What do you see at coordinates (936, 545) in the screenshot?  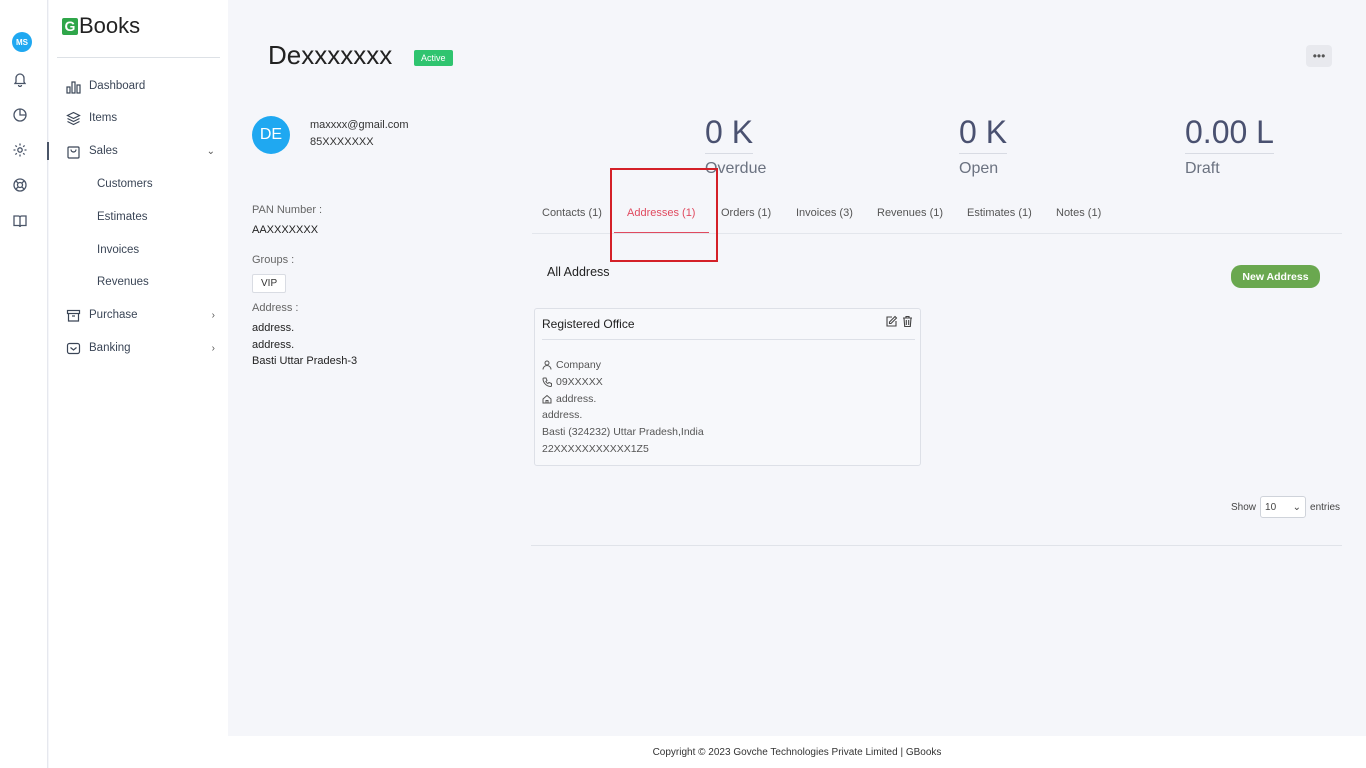 I see `divider` at bounding box center [936, 545].